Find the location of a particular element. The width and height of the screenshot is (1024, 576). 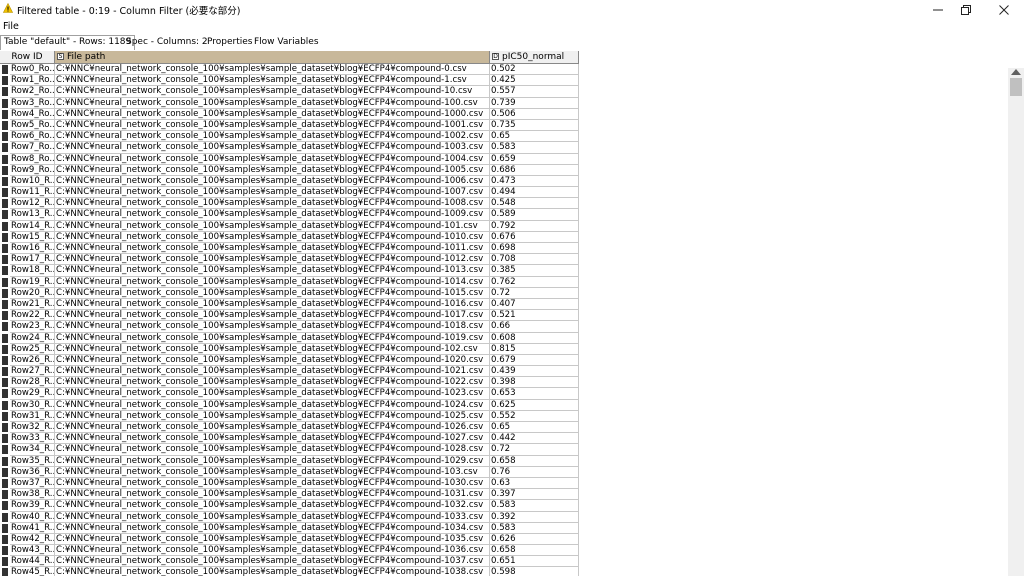

pic50-cell: 0.686 is located at coordinates (534, 170).